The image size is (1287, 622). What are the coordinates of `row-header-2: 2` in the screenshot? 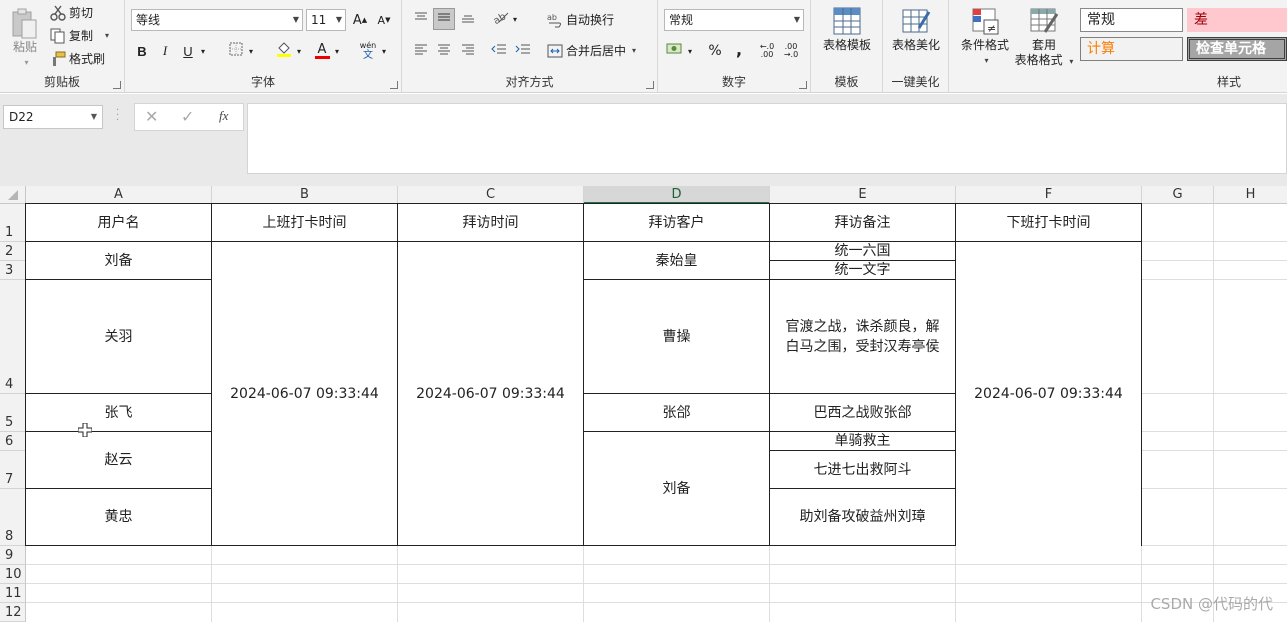 It's located at (13, 251).